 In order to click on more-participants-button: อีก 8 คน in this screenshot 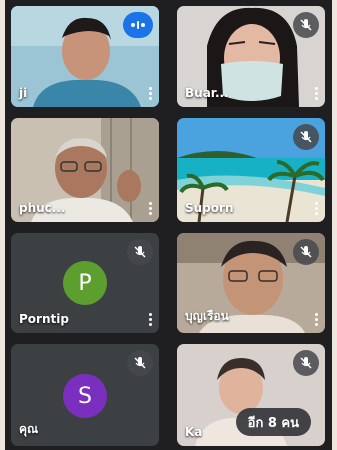, I will do `click(273, 422)`.